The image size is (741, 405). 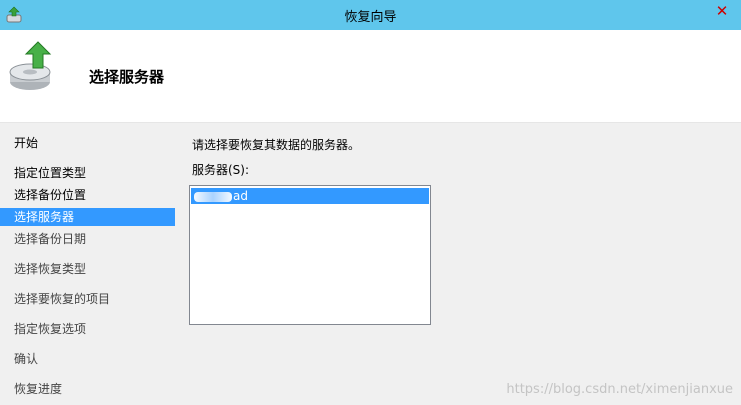 I want to click on step-backup-date: 选择备份日期, so click(x=87, y=239).